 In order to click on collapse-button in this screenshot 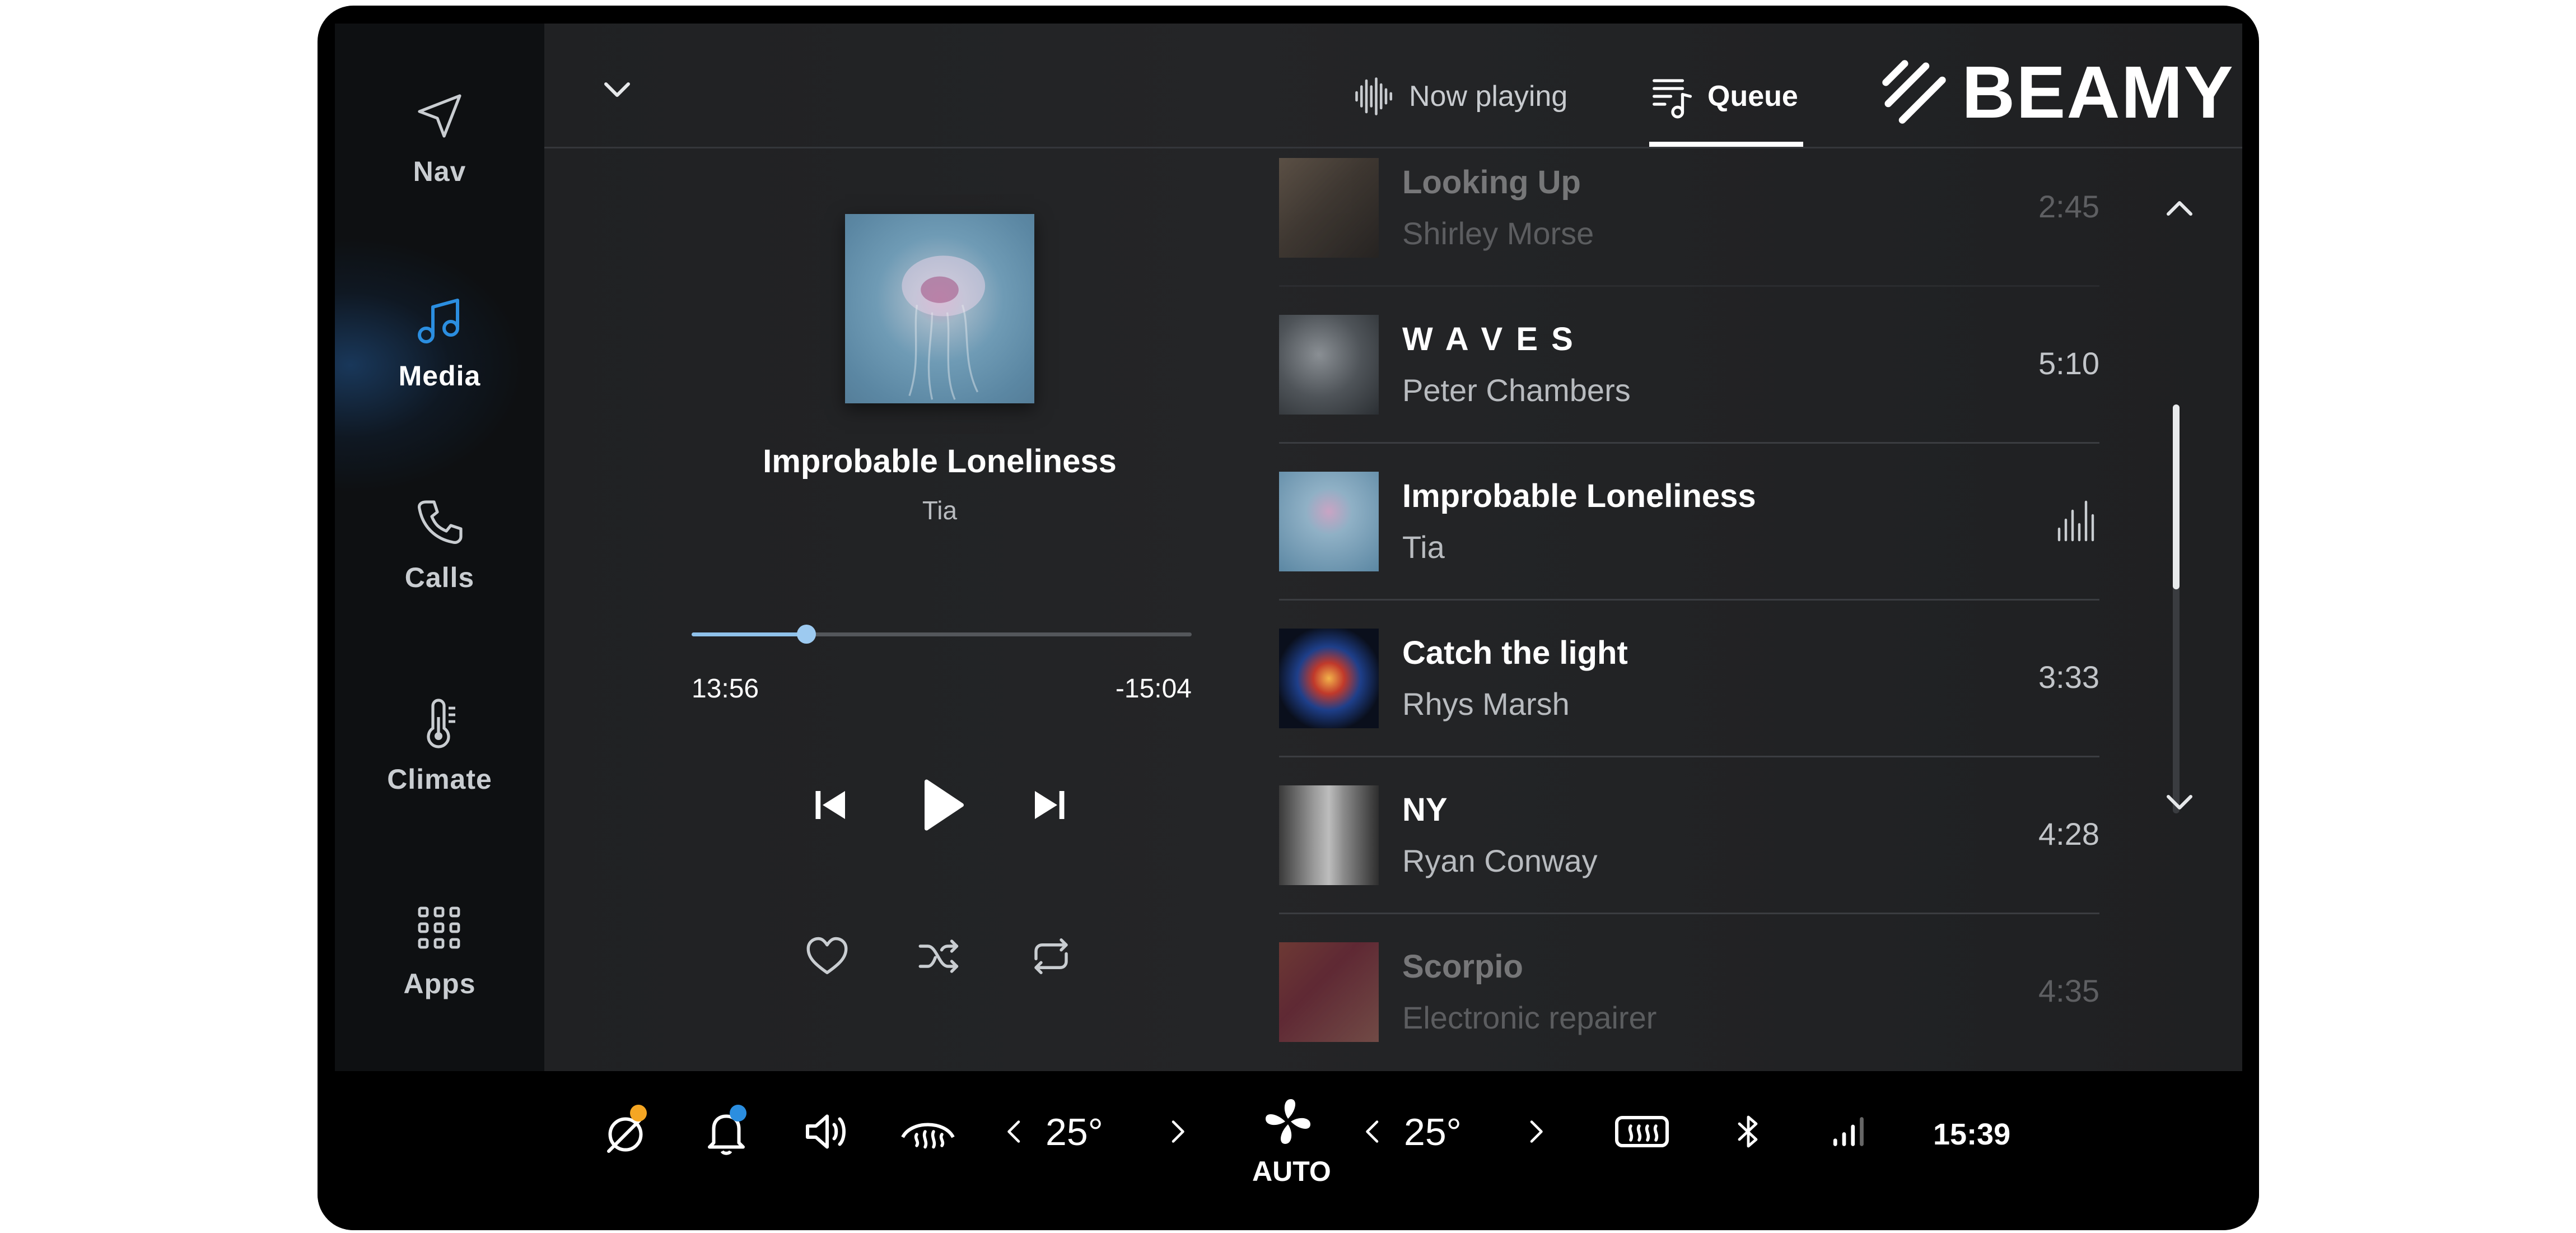, I will do `click(618, 89)`.